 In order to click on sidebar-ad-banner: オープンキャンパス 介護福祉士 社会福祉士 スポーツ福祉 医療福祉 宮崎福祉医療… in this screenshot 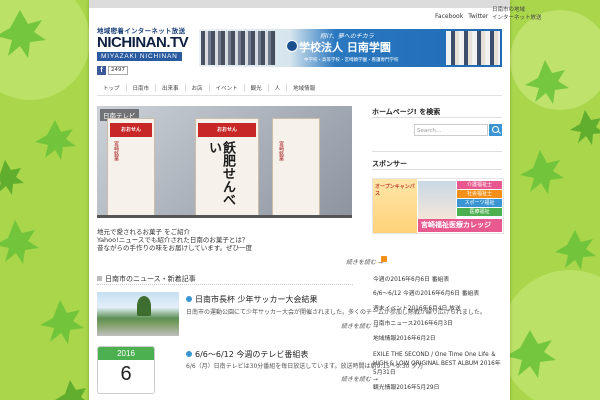, I will do `click(438, 206)`.